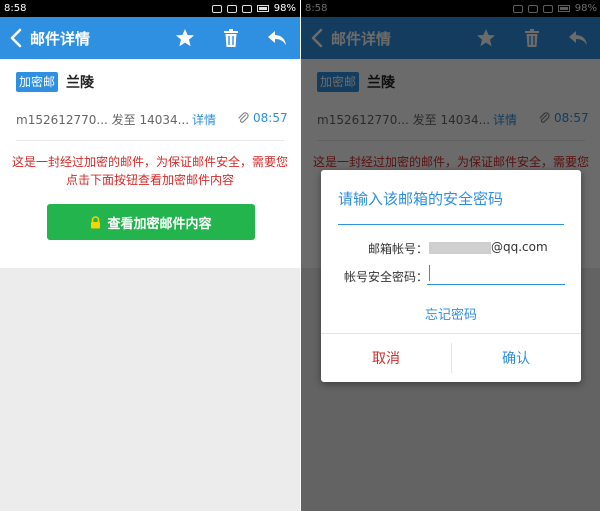 This screenshot has height=511, width=600. I want to click on wifi-icon, so click(231, 8).